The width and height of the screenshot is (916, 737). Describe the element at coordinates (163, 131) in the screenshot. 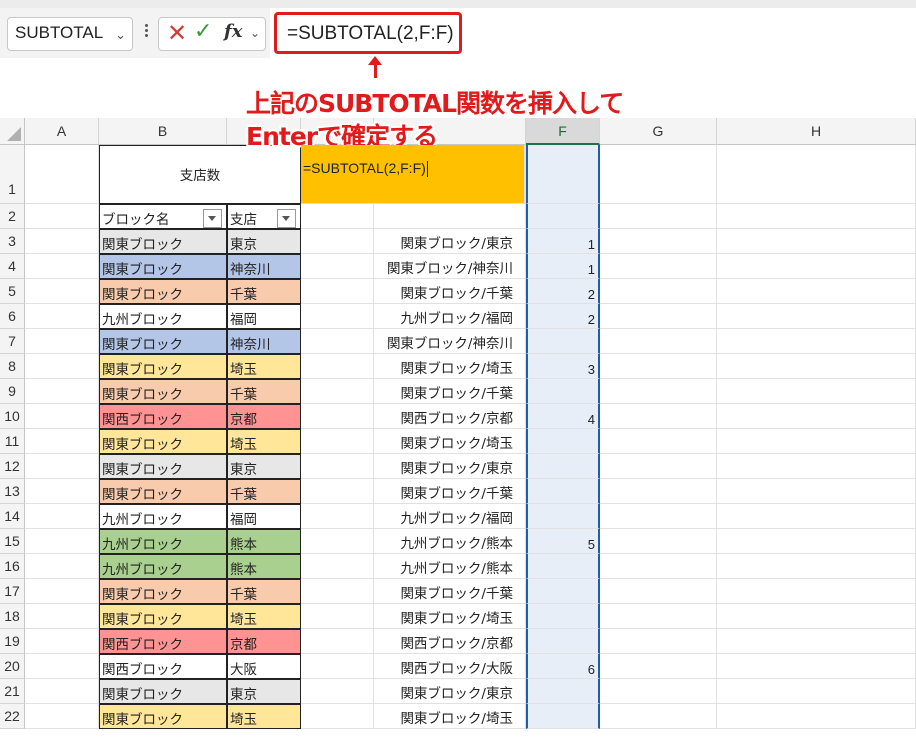

I see `column-header-b: B` at that location.